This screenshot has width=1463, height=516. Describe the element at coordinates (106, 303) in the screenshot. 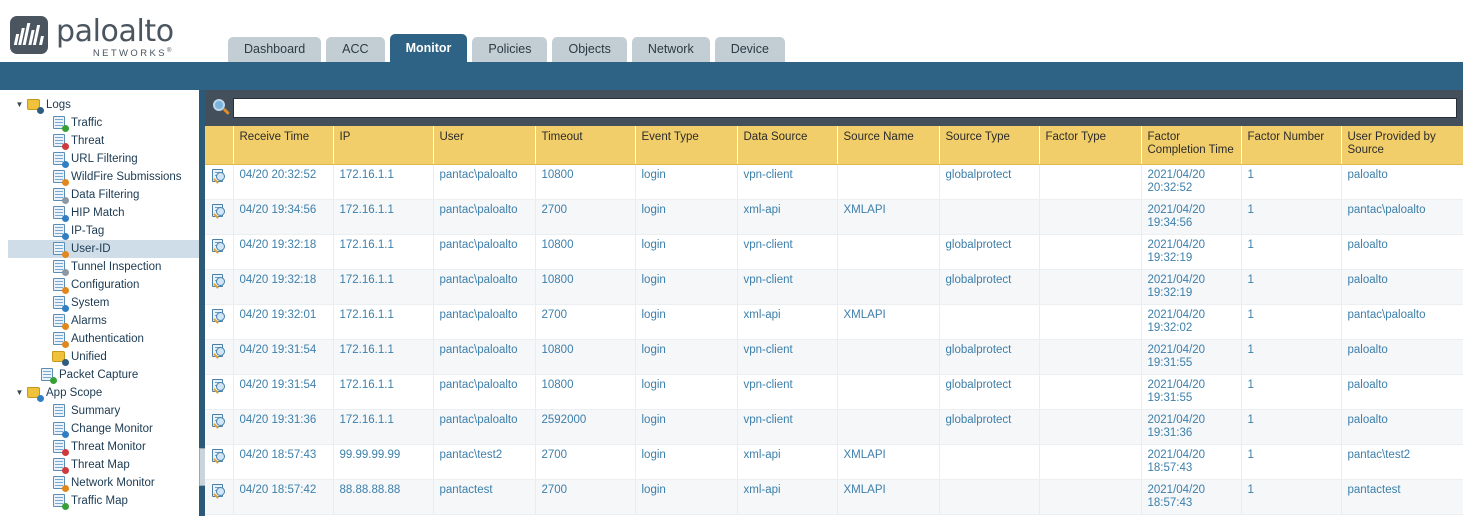

I see `sidebar-item-system: System` at that location.